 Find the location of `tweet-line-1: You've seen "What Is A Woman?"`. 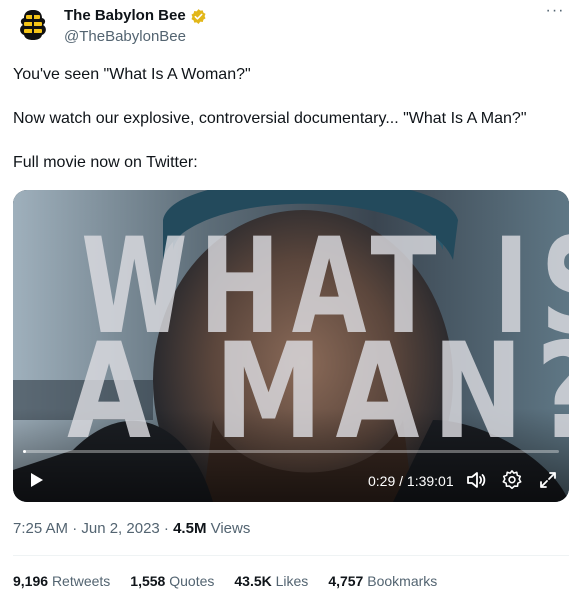

tweet-line-1: You've seen "What Is A Woman?" is located at coordinates (132, 74).